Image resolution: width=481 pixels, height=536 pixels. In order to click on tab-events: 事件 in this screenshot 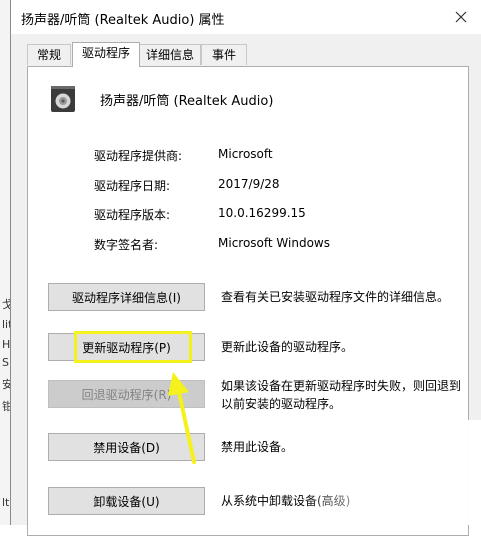, I will do `click(224, 54)`.